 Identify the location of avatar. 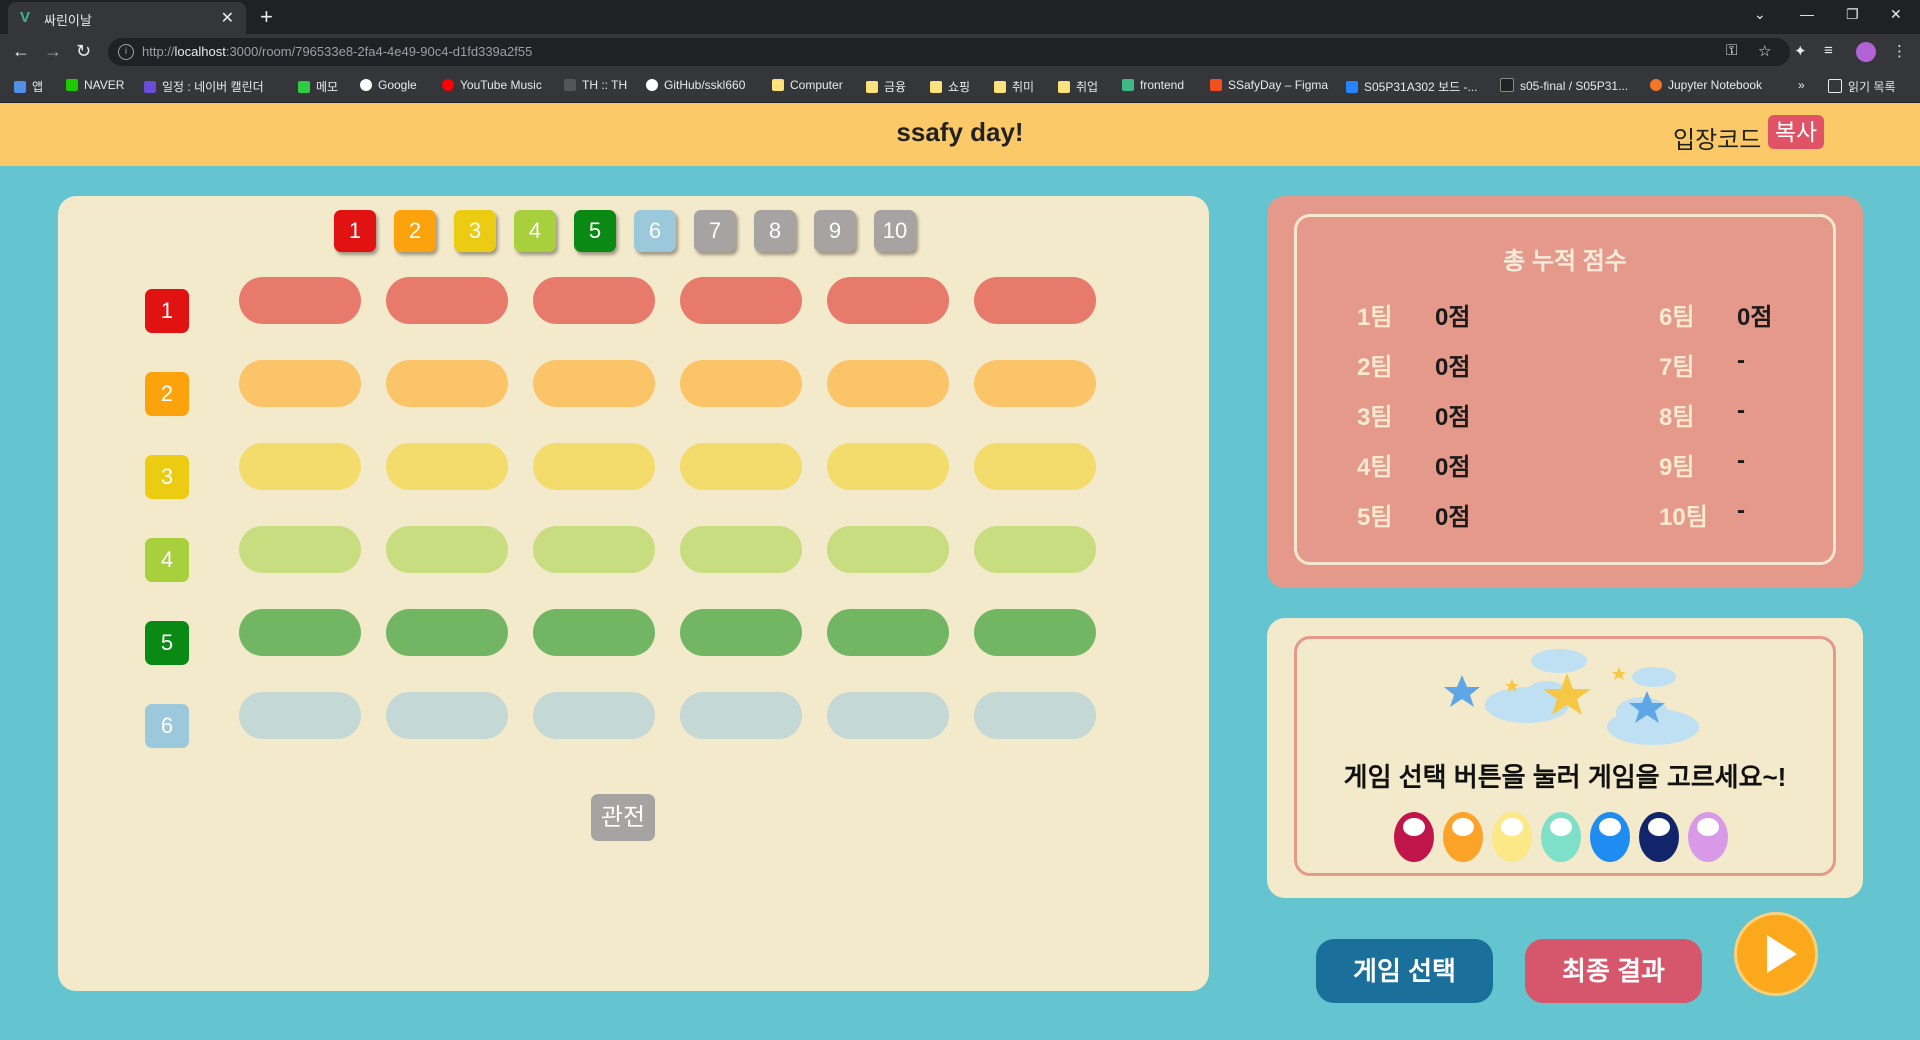
(1866, 52).